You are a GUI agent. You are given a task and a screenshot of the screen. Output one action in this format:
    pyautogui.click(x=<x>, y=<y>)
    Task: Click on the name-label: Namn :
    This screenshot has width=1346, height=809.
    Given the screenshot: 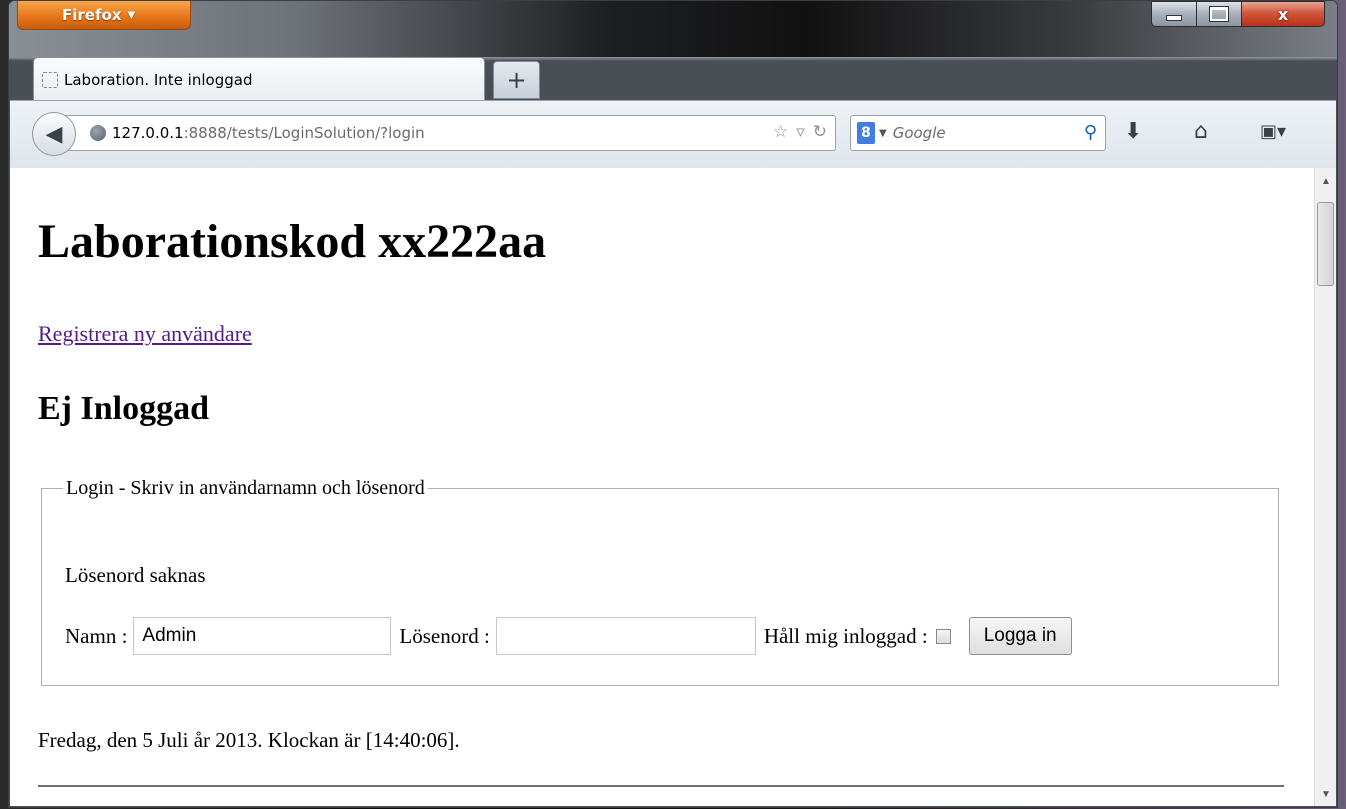 What is the action you would take?
    pyautogui.click(x=96, y=635)
    